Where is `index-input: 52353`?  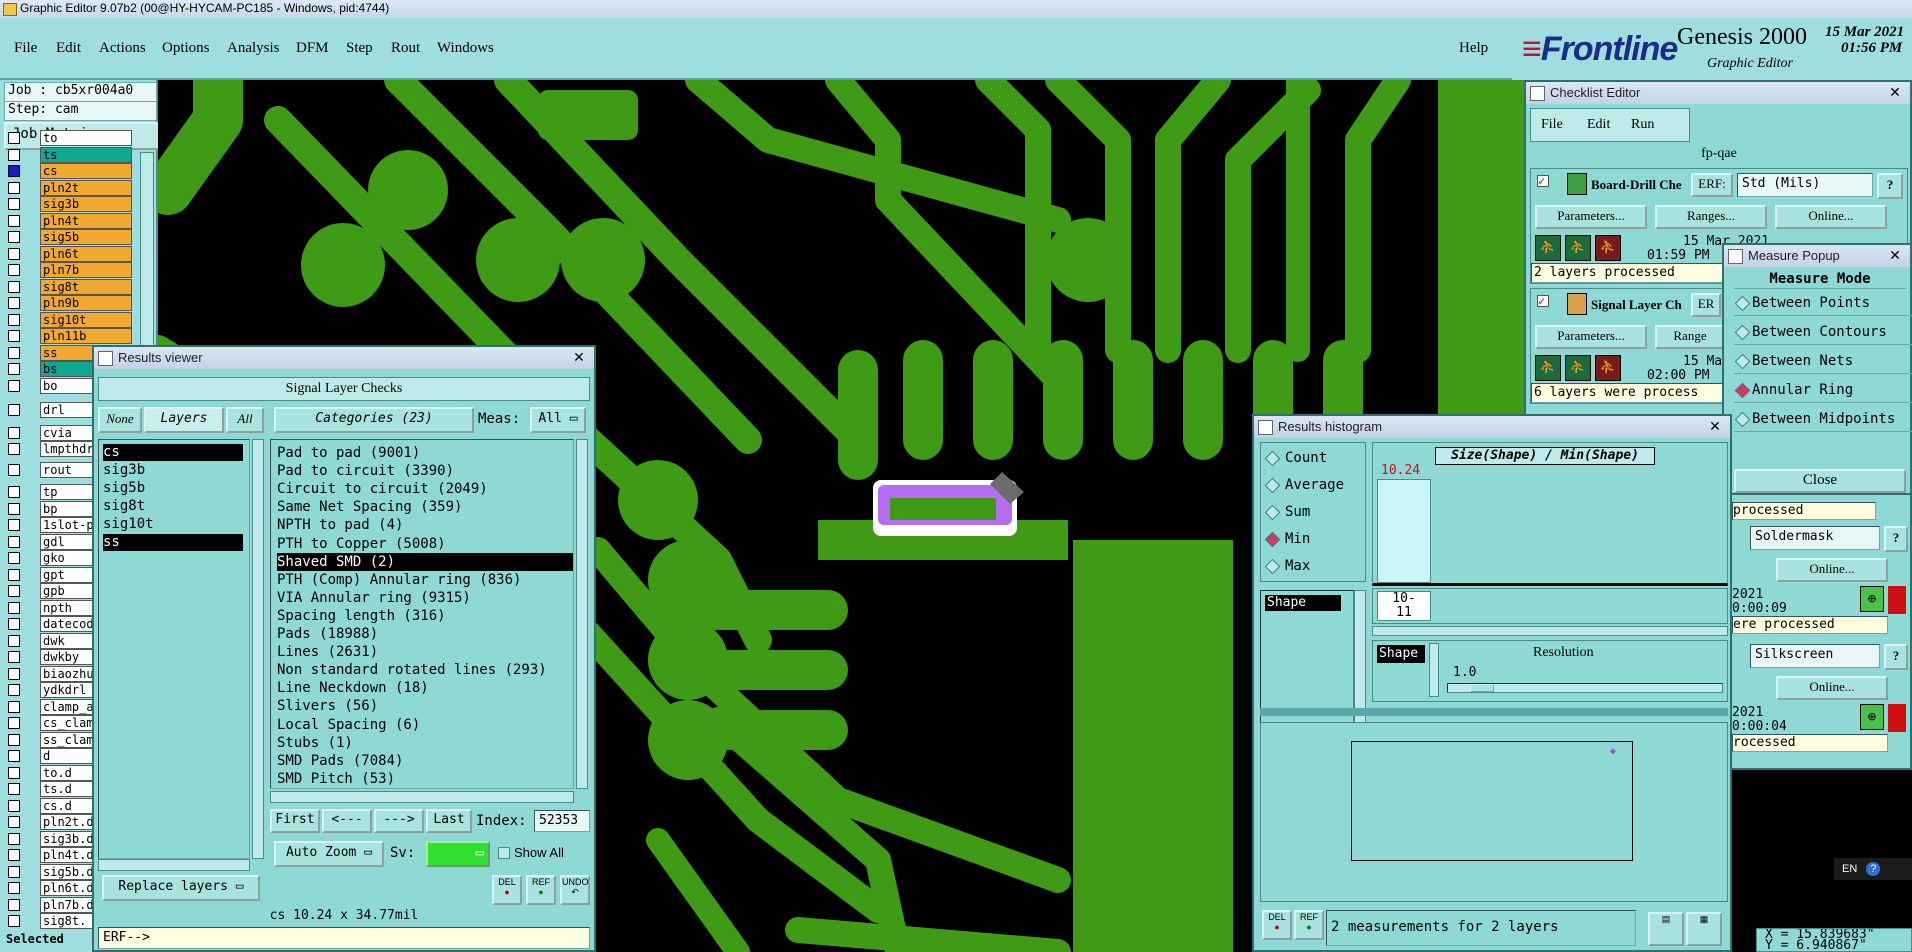 index-input: 52353 is located at coordinates (562, 821).